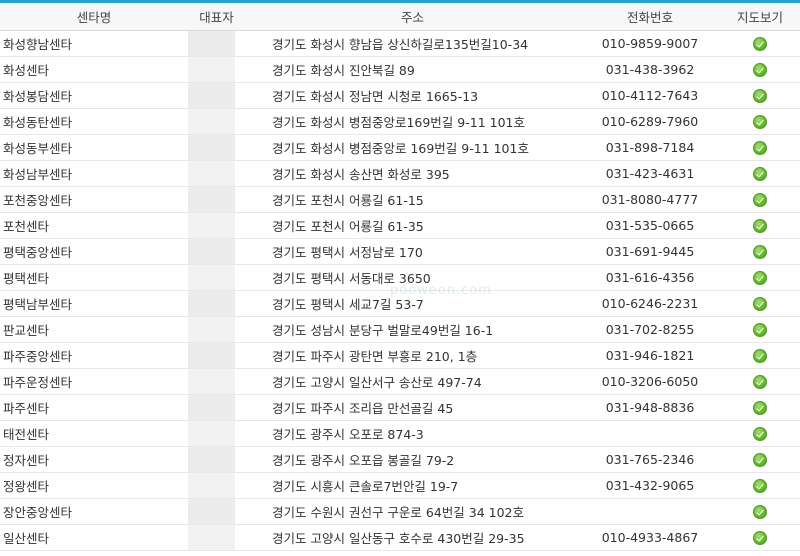  Describe the element at coordinates (412, 173) in the screenshot. I see `address: 경기도 화성시 송산면 화성로 395` at that location.